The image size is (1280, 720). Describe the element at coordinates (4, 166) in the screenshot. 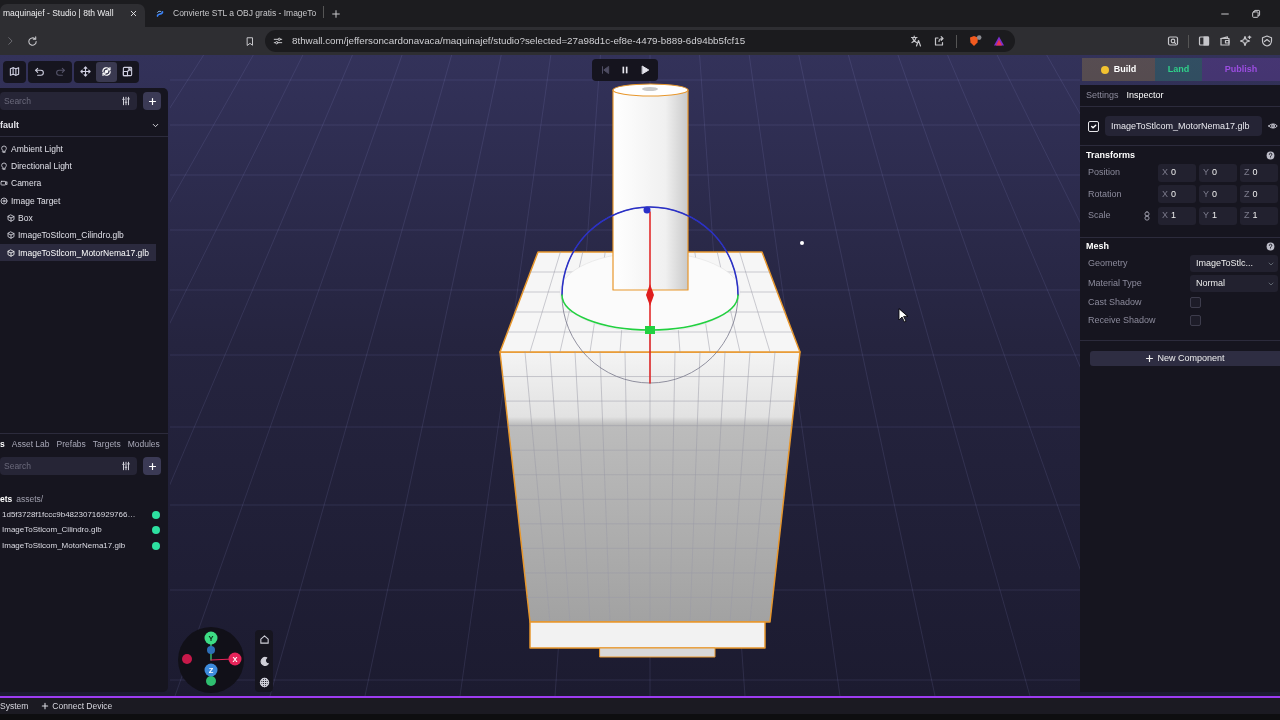

I see `bulb-icon` at that location.